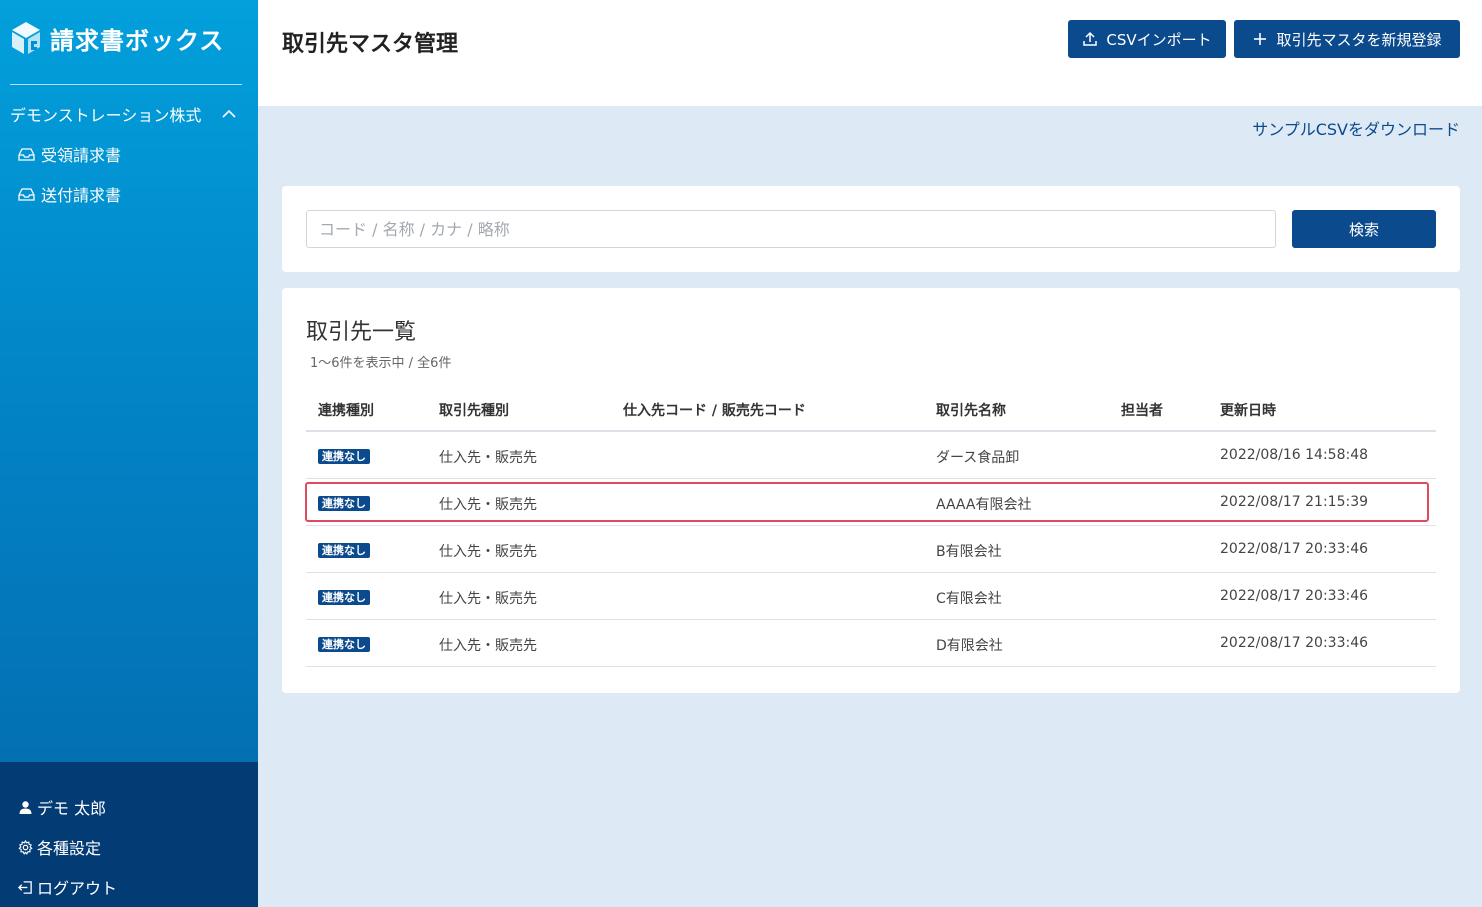  I want to click on sidebar-divider, so click(126, 84).